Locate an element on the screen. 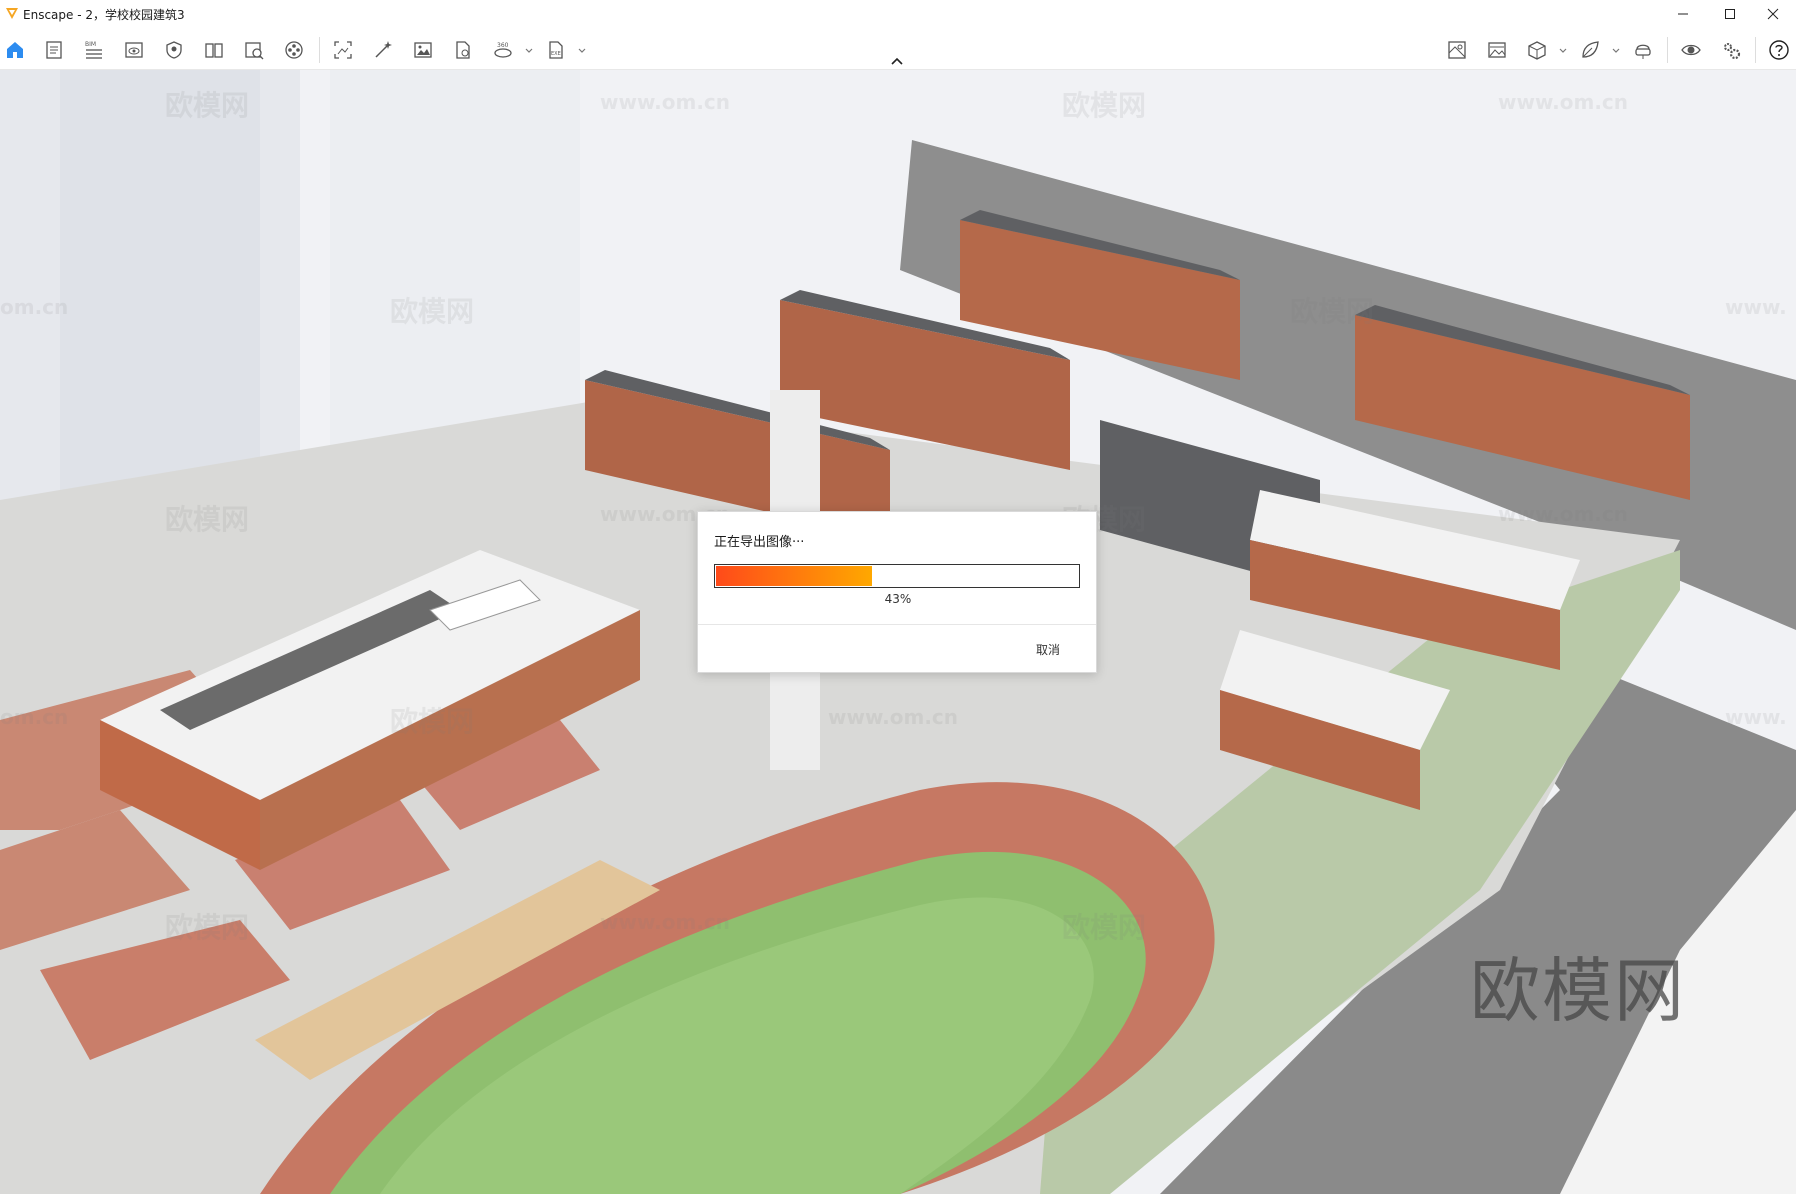 Image resolution: width=1796 pixels, height=1194 pixels. batch-button is located at coordinates (383, 50).